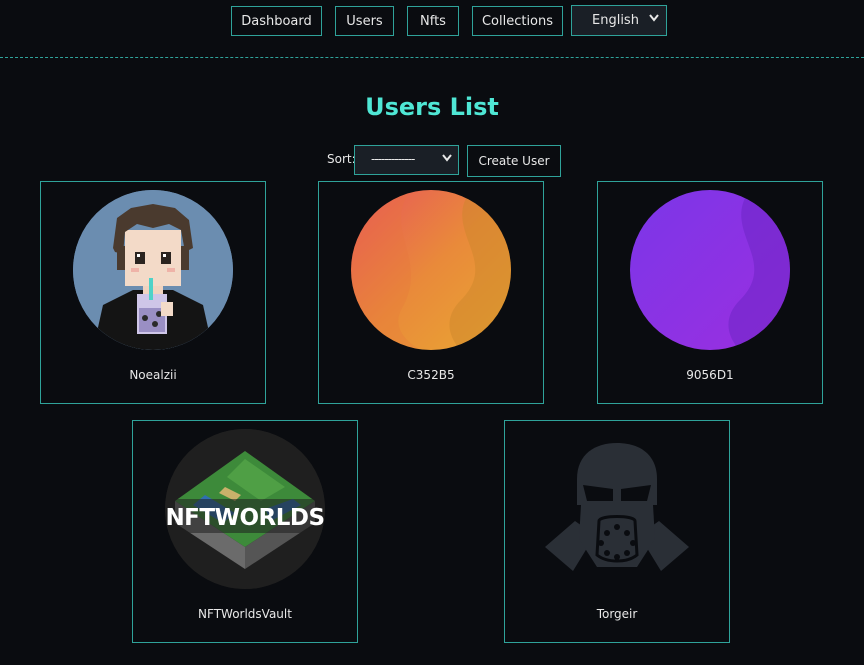 This screenshot has height=665, width=864. What do you see at coordinates (514, 161) in the screenshot?
I see `create-user-button: Create User` at bounding box center [514, 161].